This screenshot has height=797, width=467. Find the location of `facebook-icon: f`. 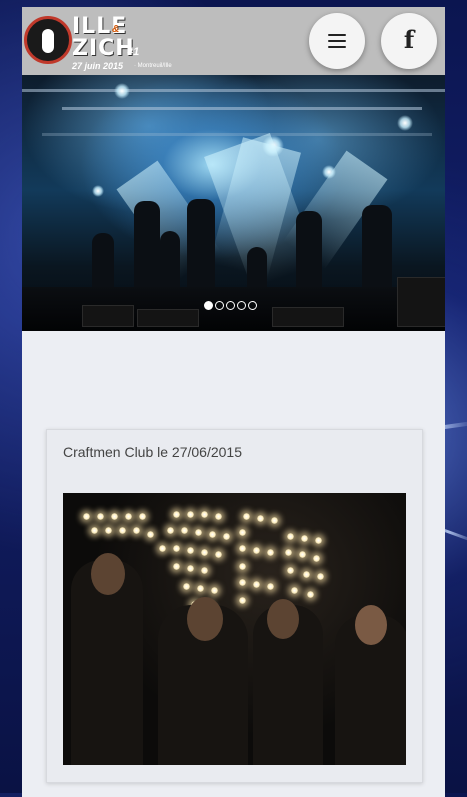

facebook-icon: f is located at coordinates (409, 39).